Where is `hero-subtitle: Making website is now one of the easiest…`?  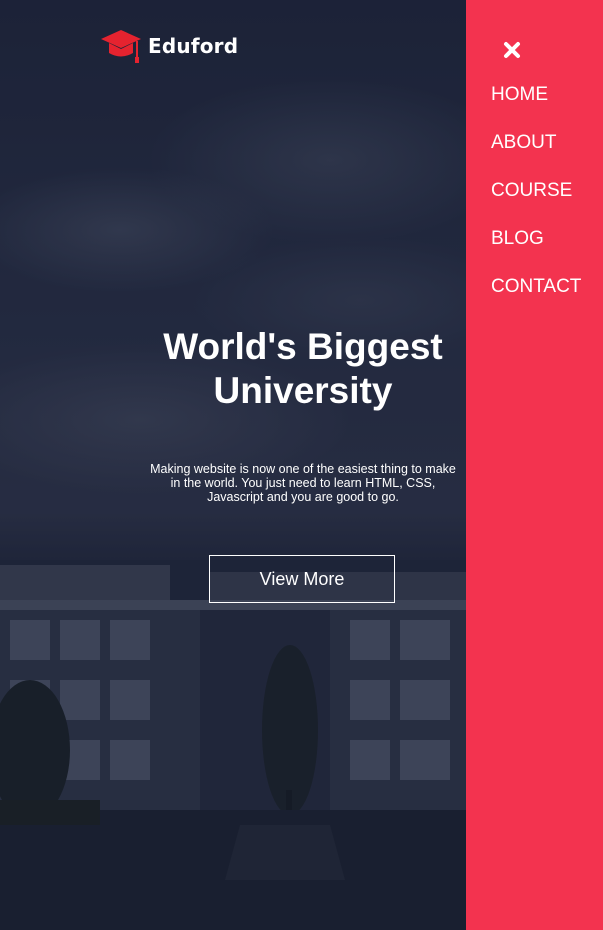
hero-subtitle: Making website is now one of the easiest… is located at coordinates (303, 483).